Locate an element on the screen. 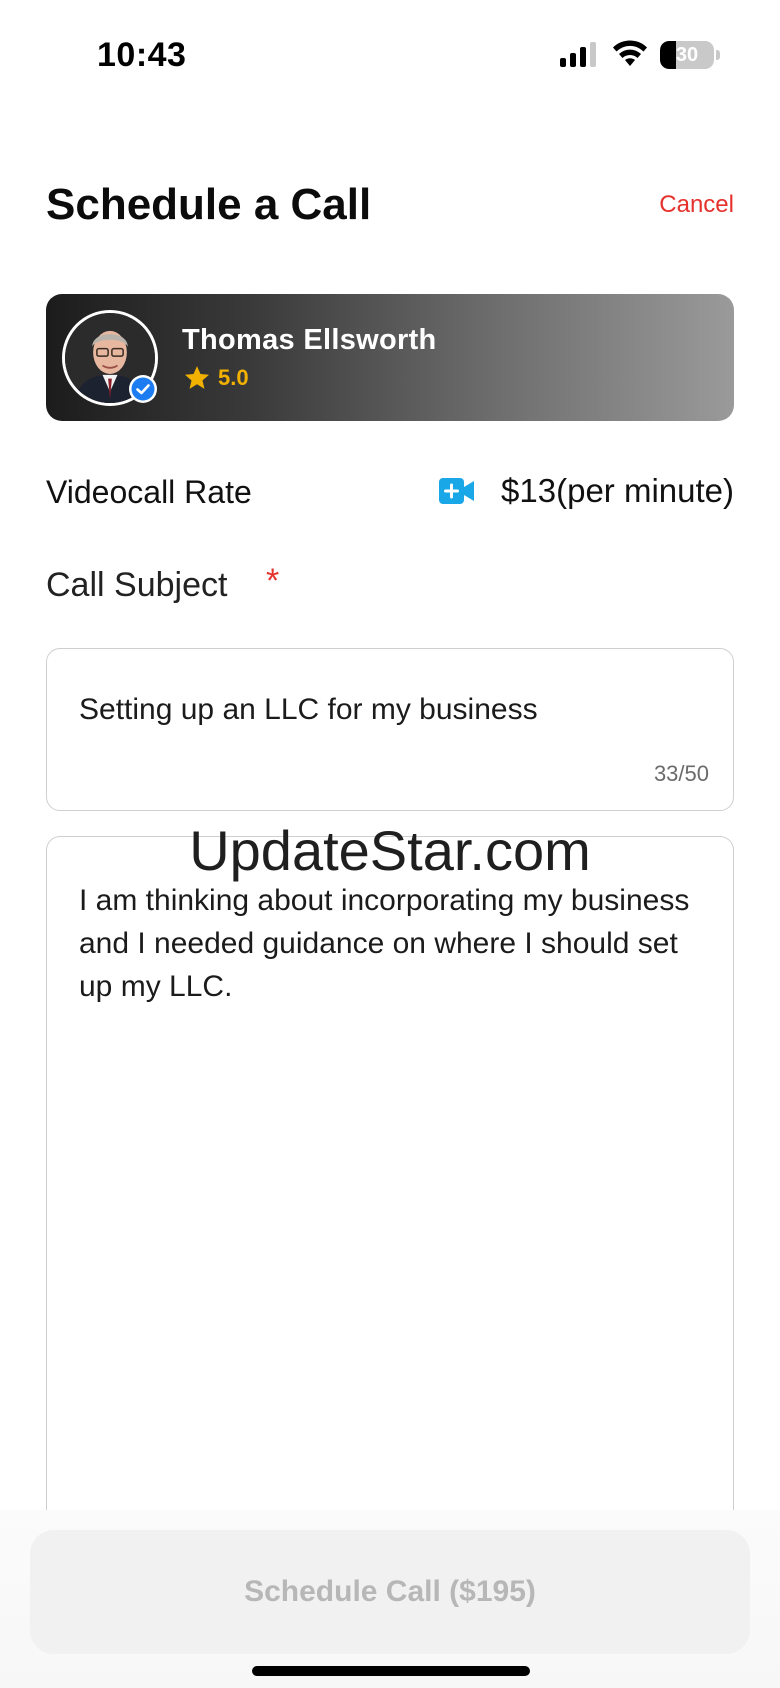 Image resolution: width=780 pixels, height=1688 pixels. required-asterisk: * is located at coordinates (273, 581).